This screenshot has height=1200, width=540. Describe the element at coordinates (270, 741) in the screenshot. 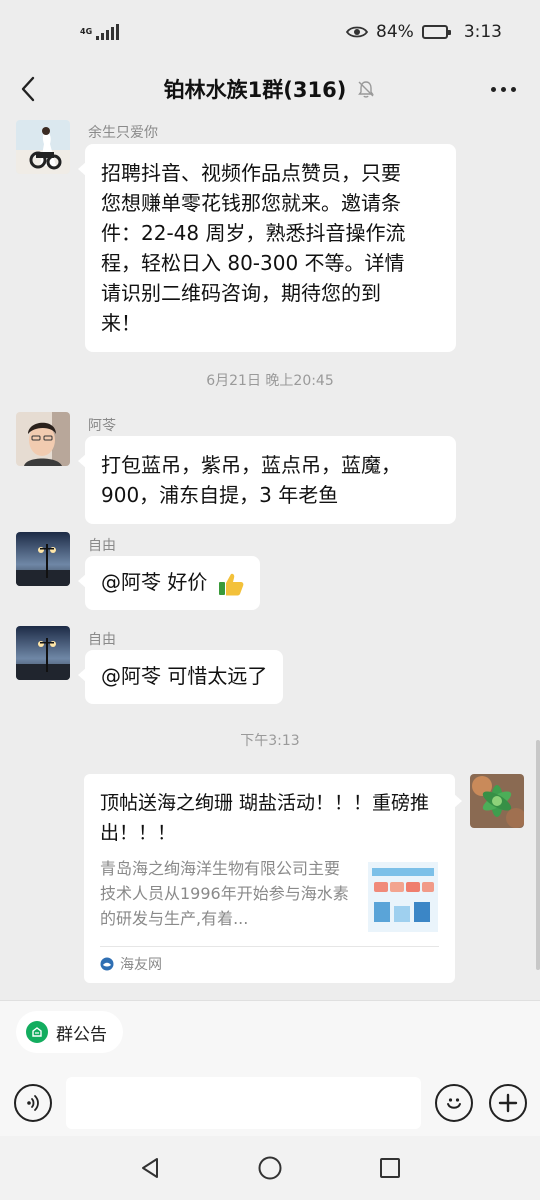

I see `timestamp-separator: 下午3:13` at that location.